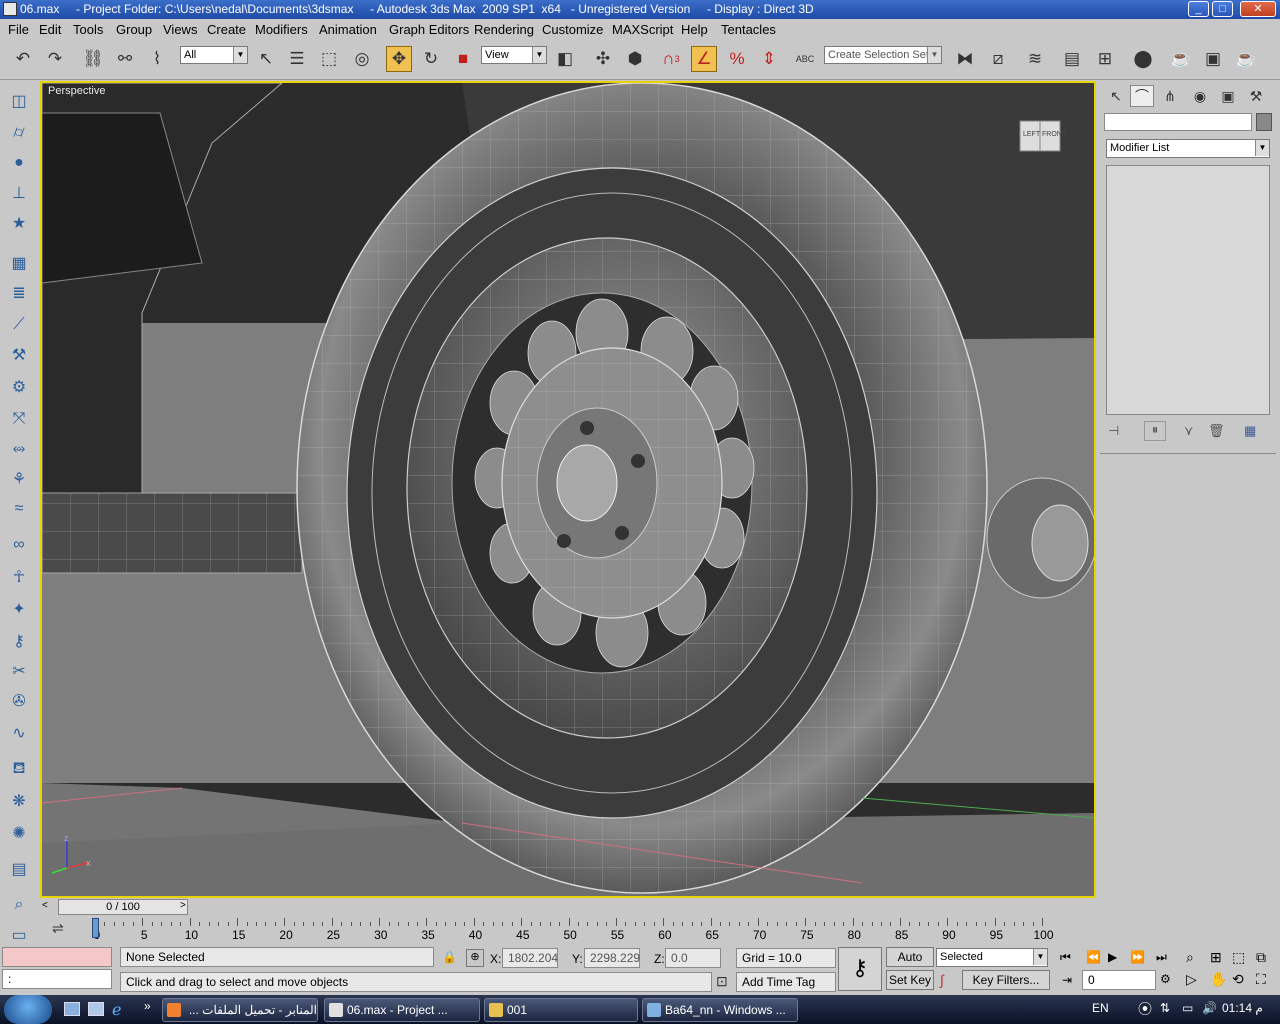 The height and width of the screenshot is (1024, 1280). Describe the element at coordinates (19, 671) in the screenshot. I see `wrench-icon: ✂` at that location.